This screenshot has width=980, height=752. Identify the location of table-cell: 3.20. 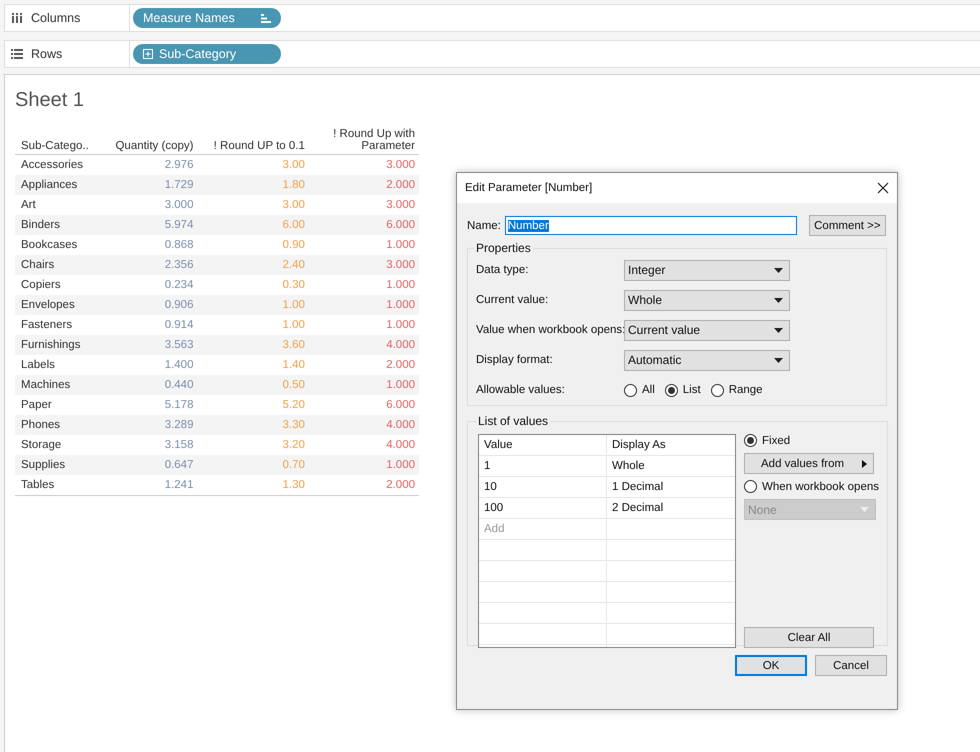
(253, 445).